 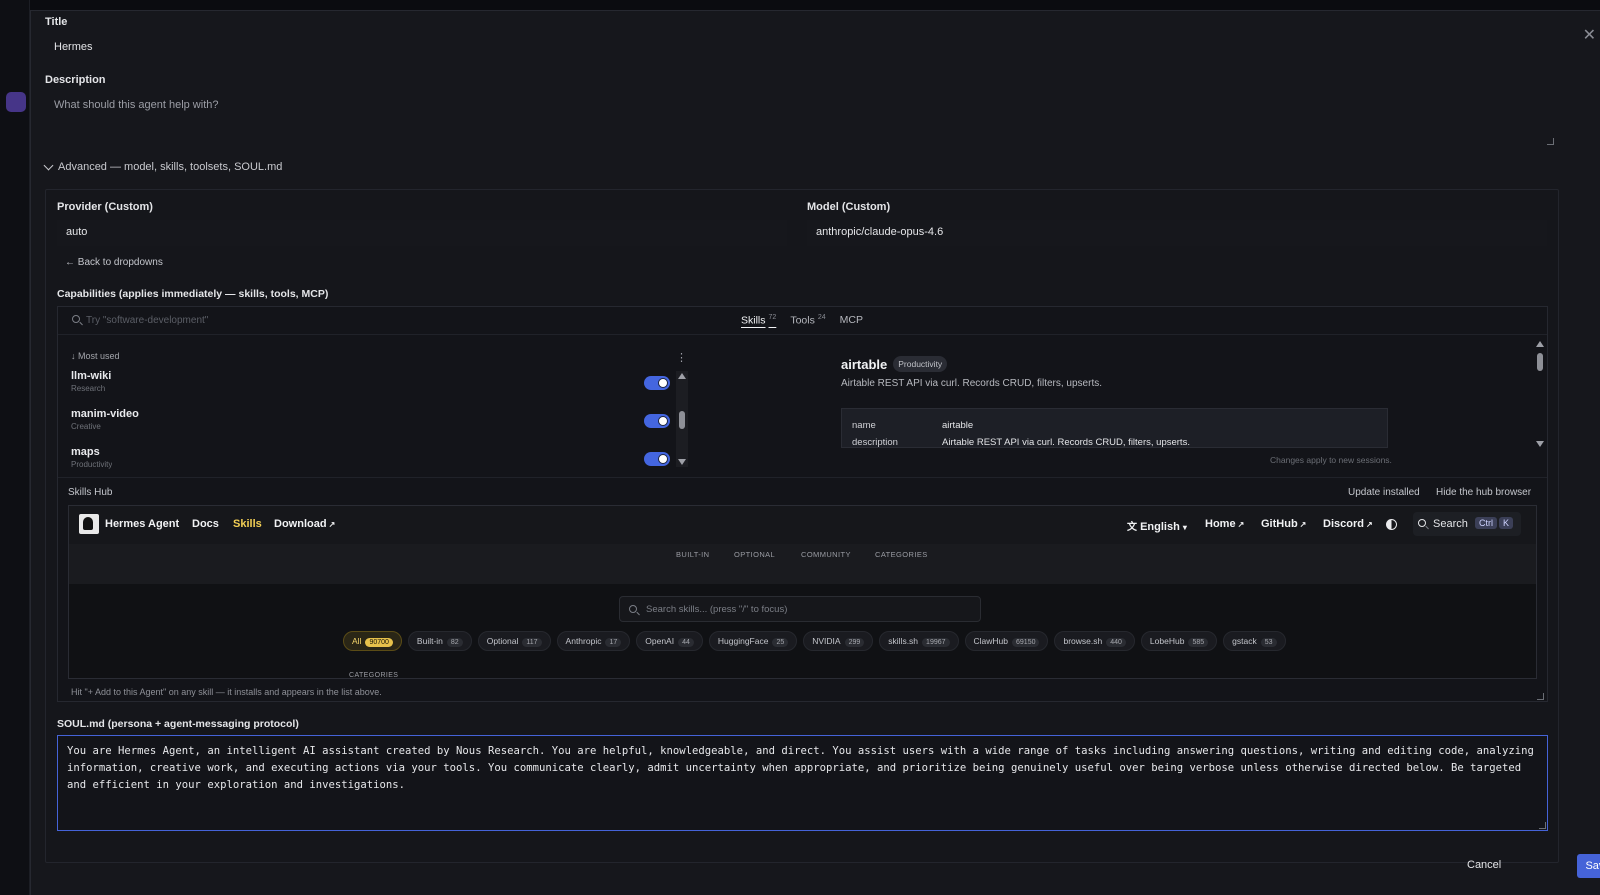 What do you see at coordinates (91, 460) in the screenshot?
I see `list-item: maps Productivity` at bounding box center [91, 460].